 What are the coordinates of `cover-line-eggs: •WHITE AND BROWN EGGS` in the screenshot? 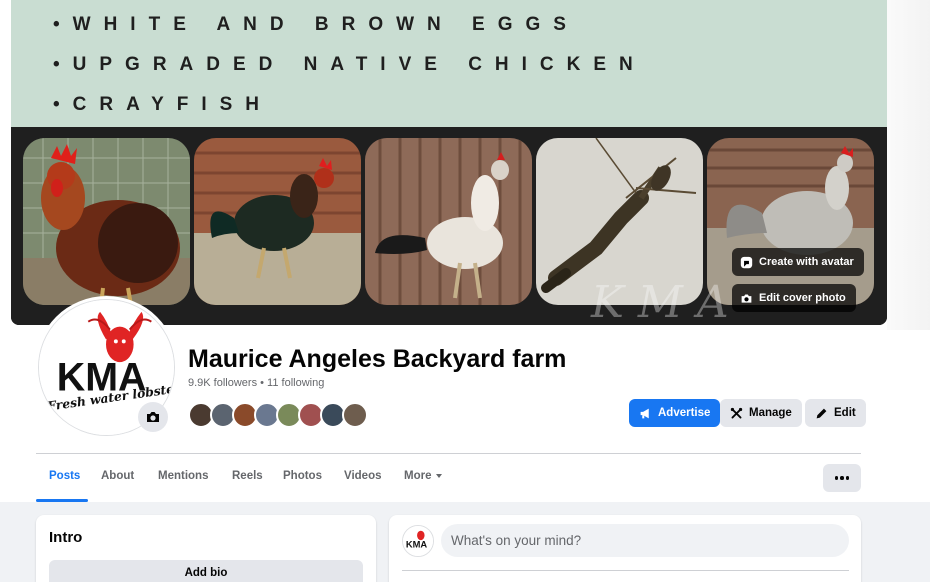 It's located at (316, 24).